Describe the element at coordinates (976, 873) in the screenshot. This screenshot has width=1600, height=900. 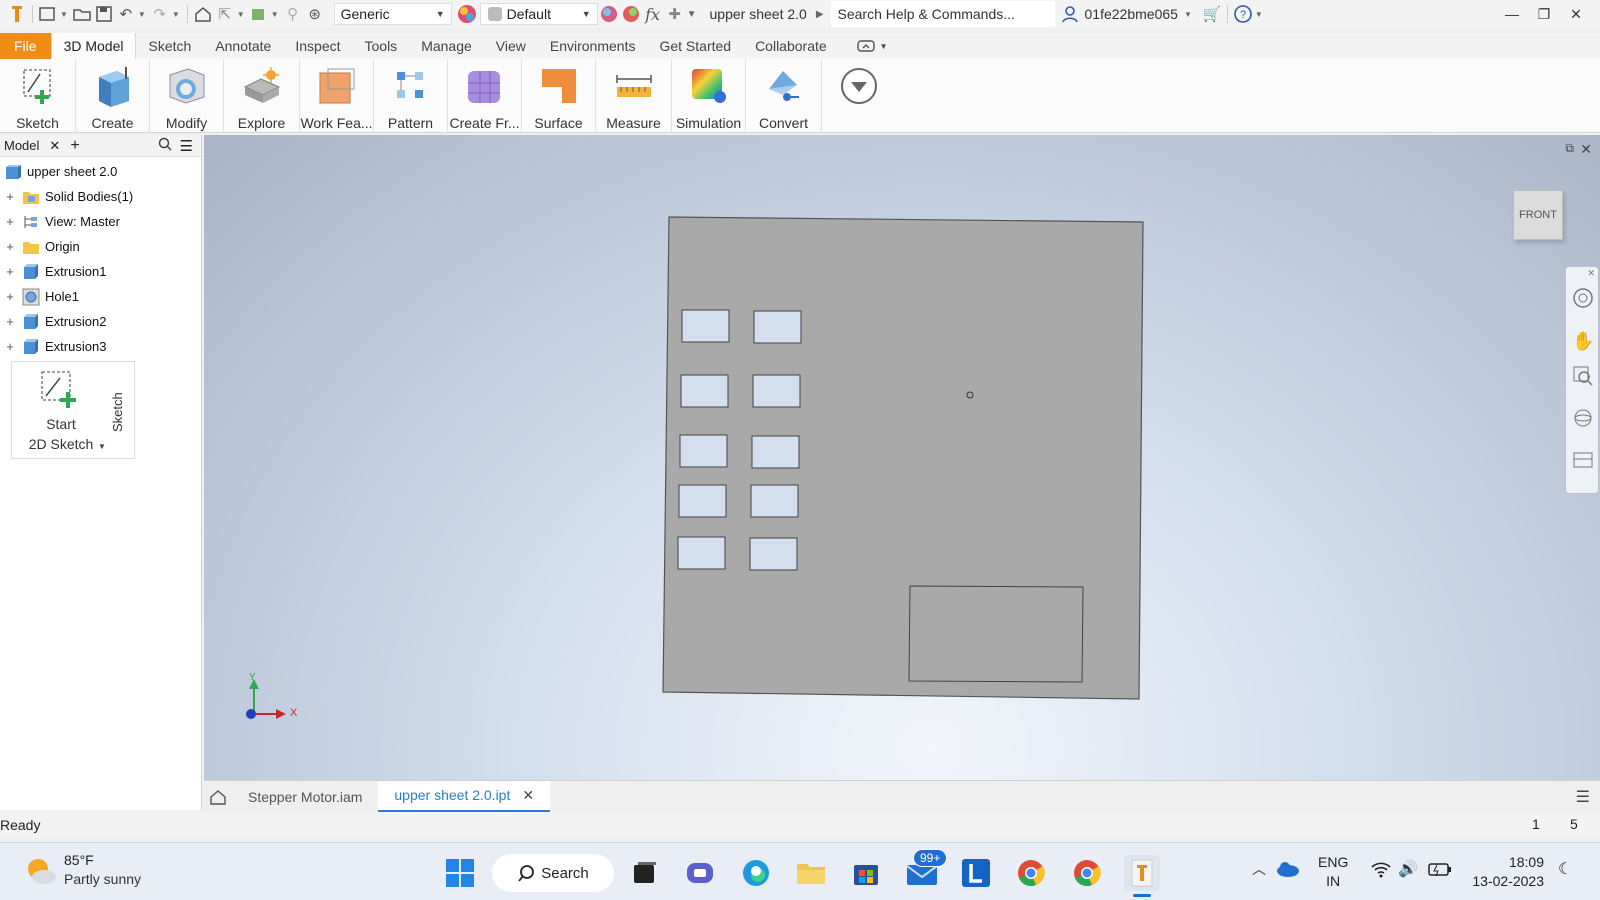
I see `l-app-icon` at that location.